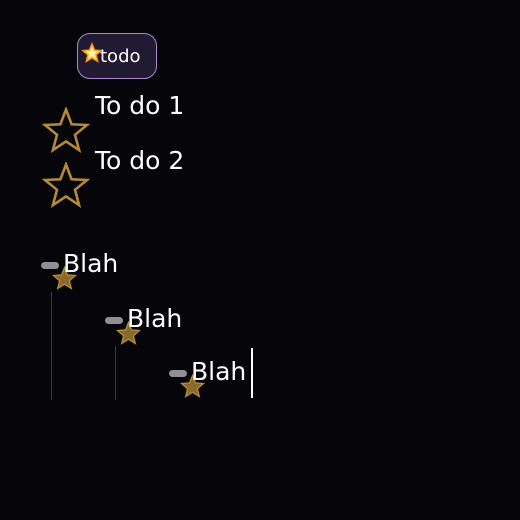 The width and height of the screenshot is (520, 520). Describe the element at coordinates (139, 106) in the screenshot. I see `todo-item-label: To do 1` at that location.